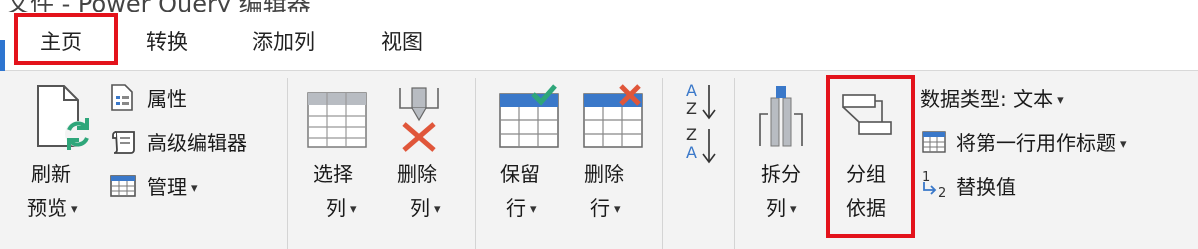  I want to click on remove-columns-icon, so click(419, 119).